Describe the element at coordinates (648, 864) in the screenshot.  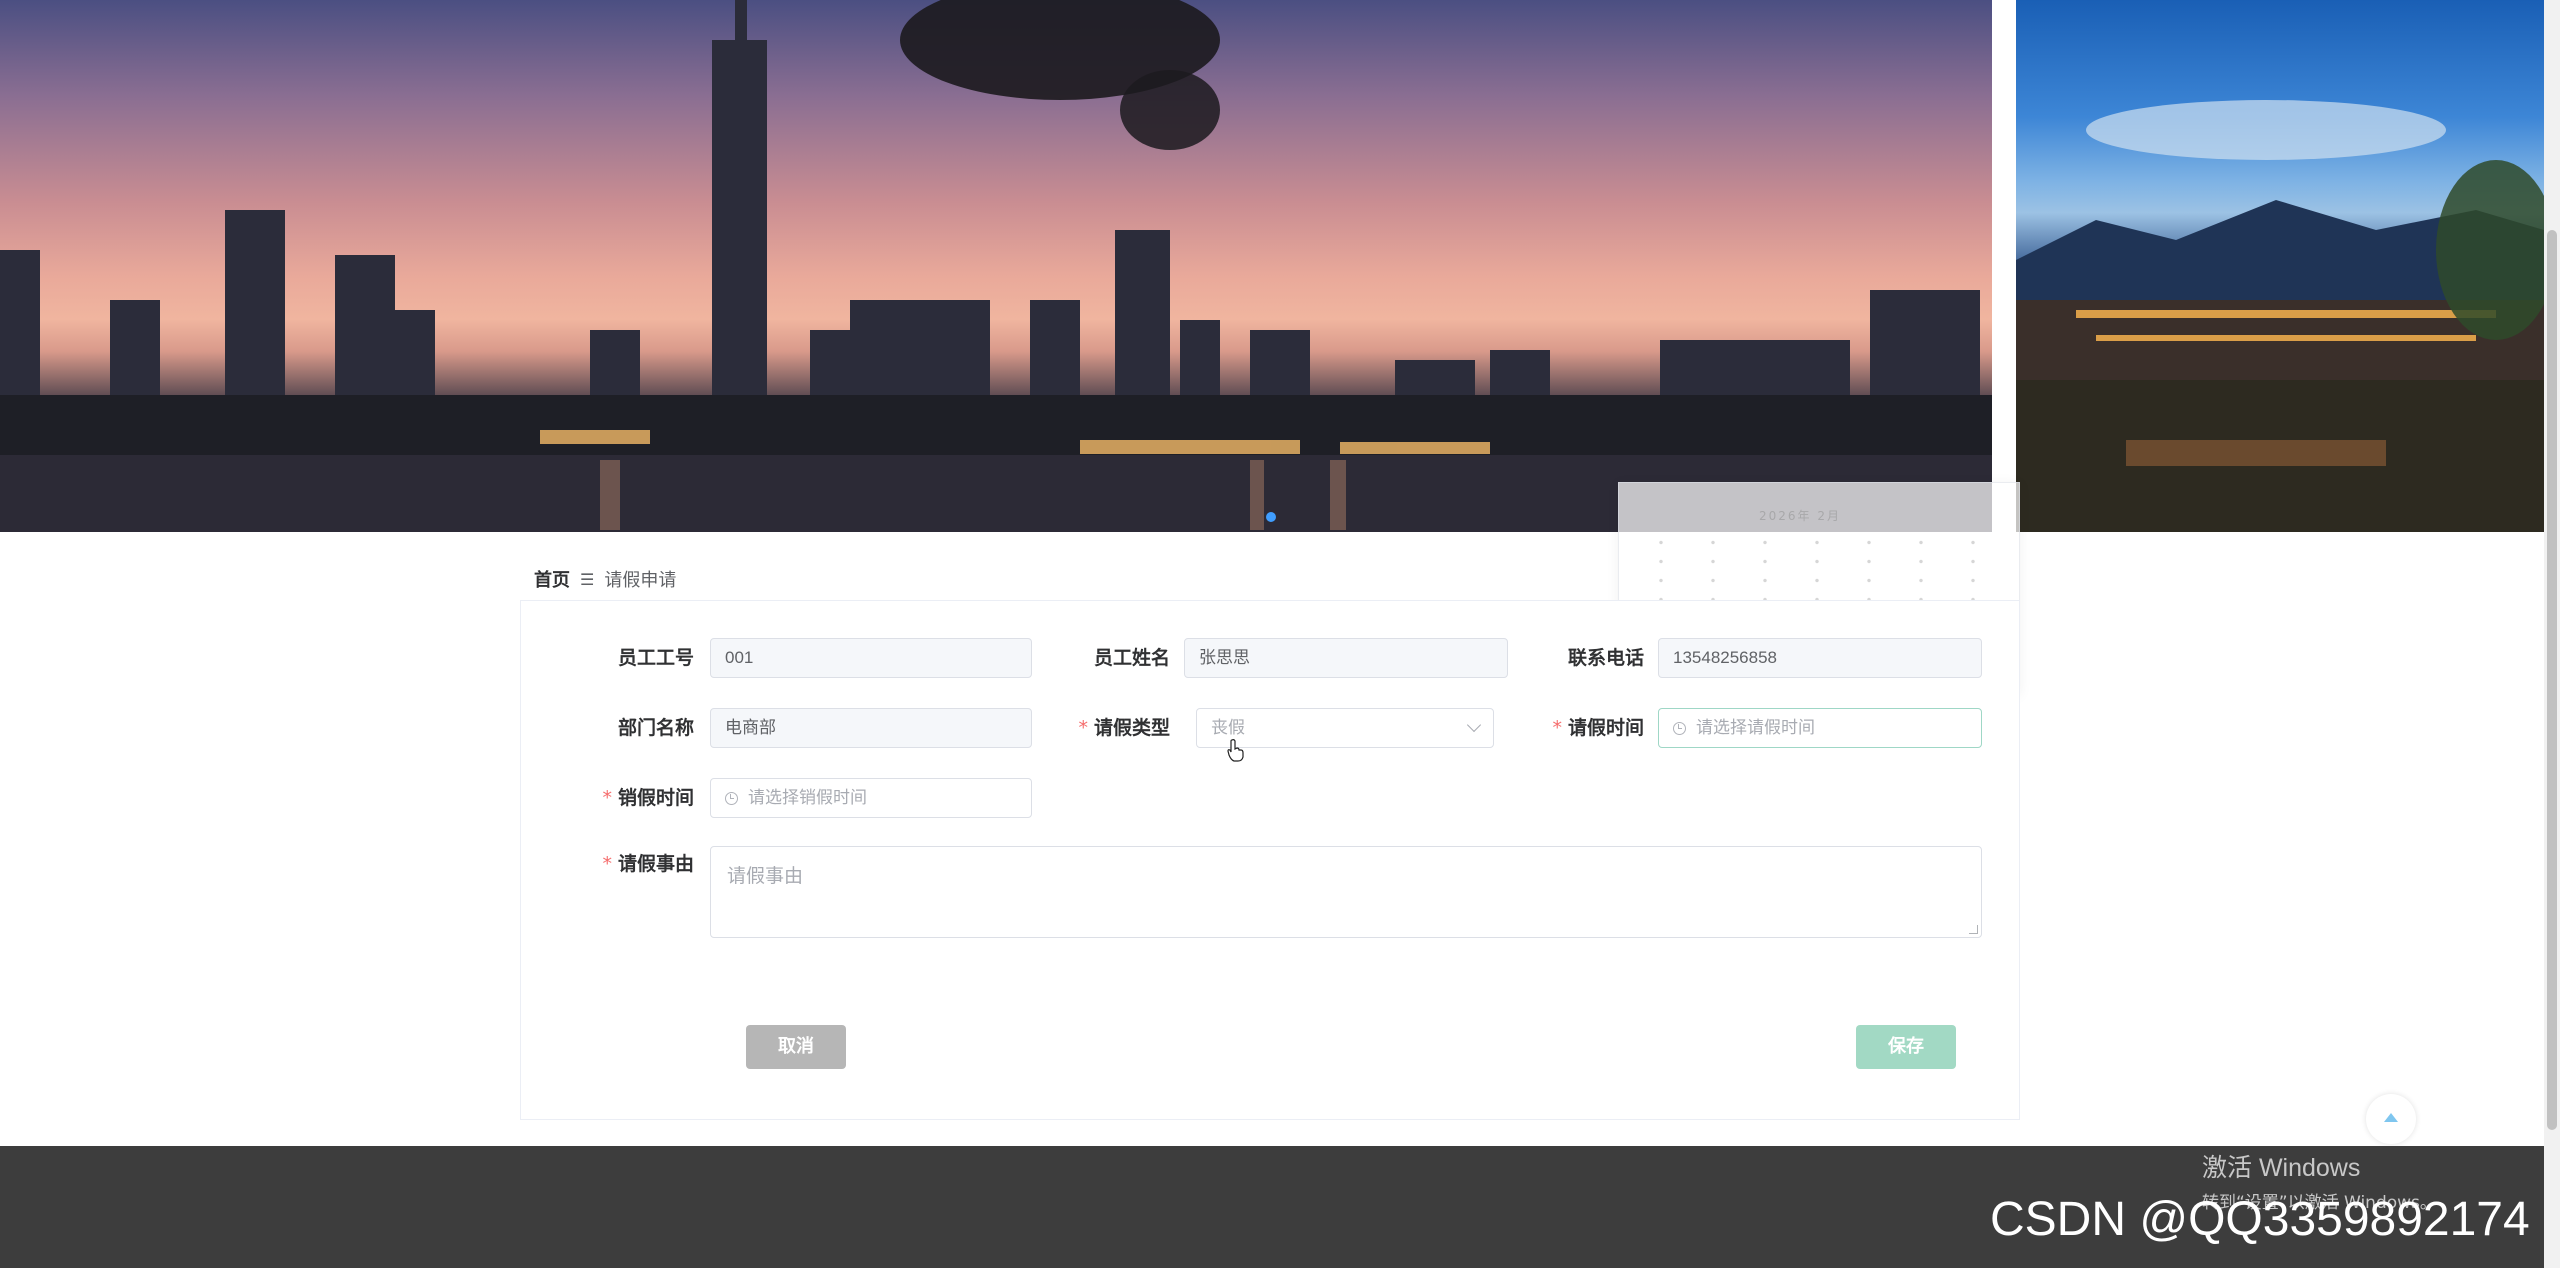
I see `reason-label: * 请假事由` at that location.